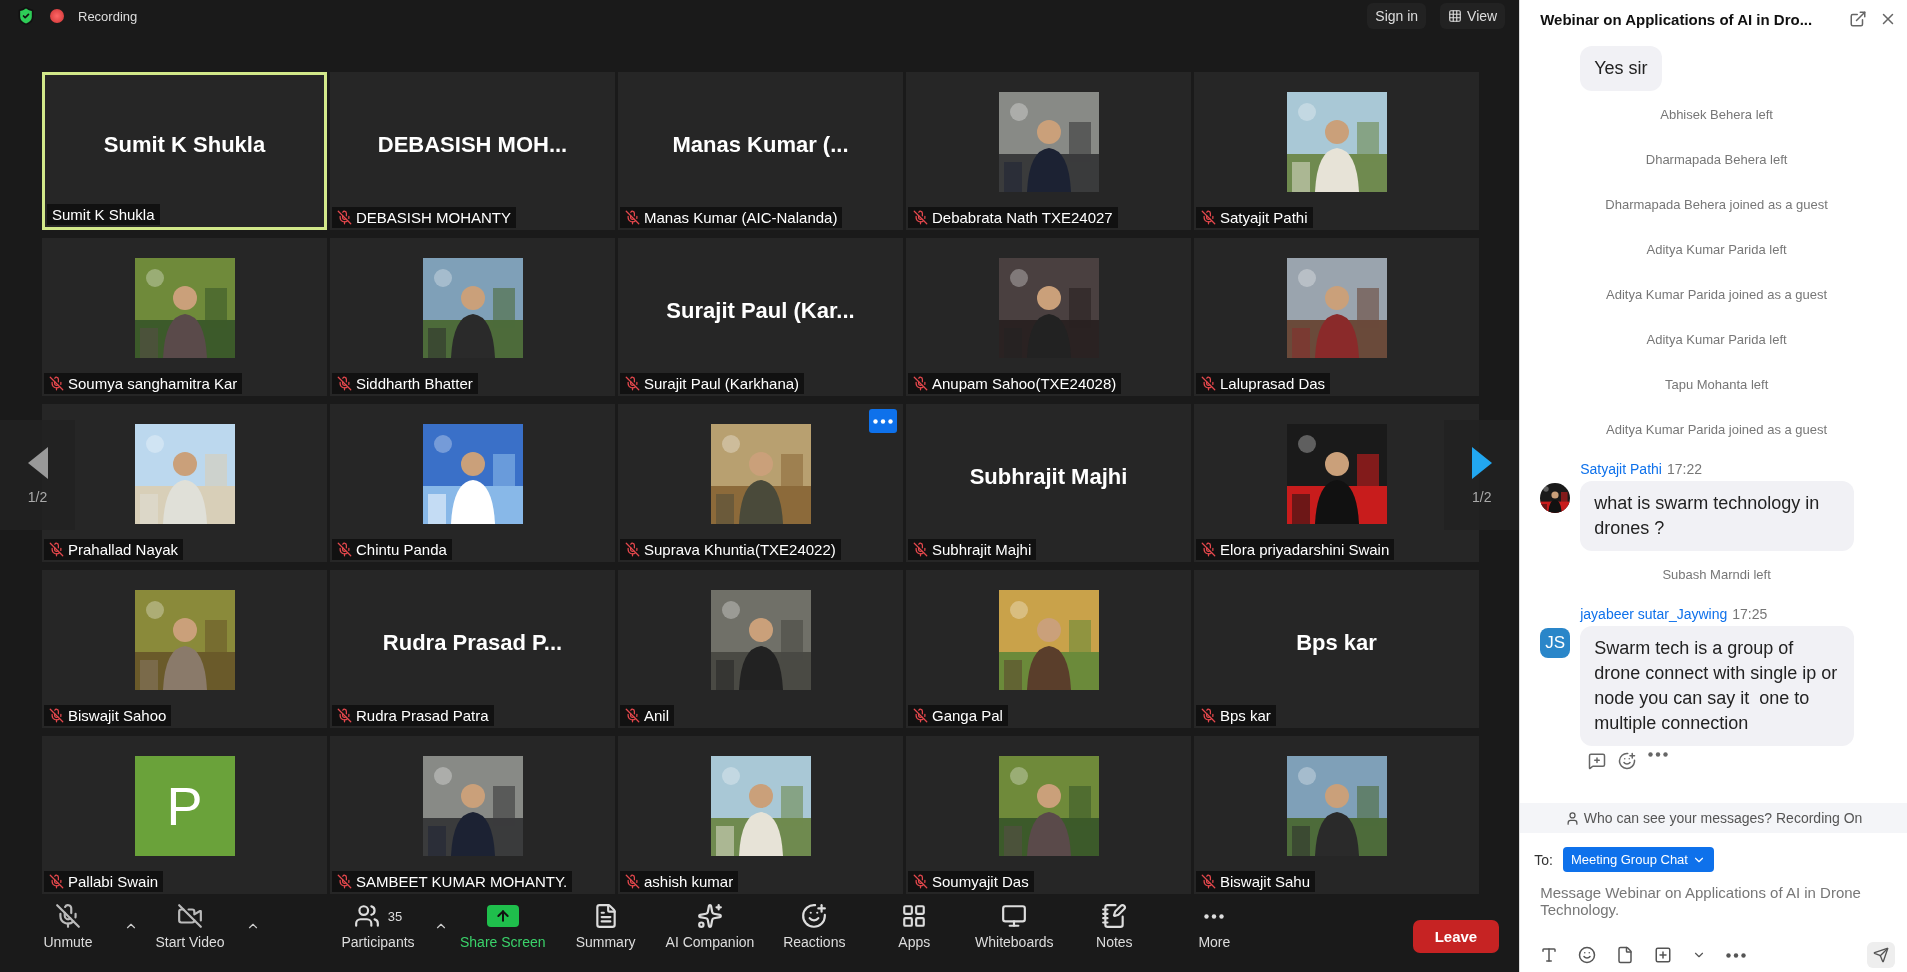 This screenshot has width=1907, height=972. What do you see at coordinates (1245, 715) in the screenshot?
I see `participant-label: Bps kar` at bounding box center [1245, 715].